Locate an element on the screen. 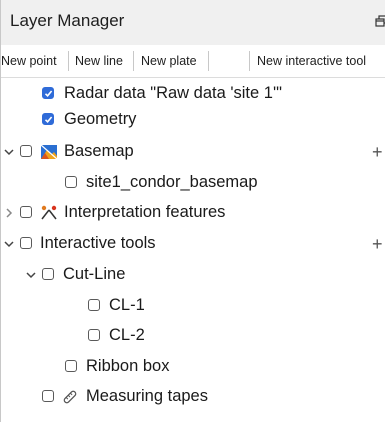 This screenshot has height=422, width=385. ribbon-box-checkbox is located at coordinates (71, 366).